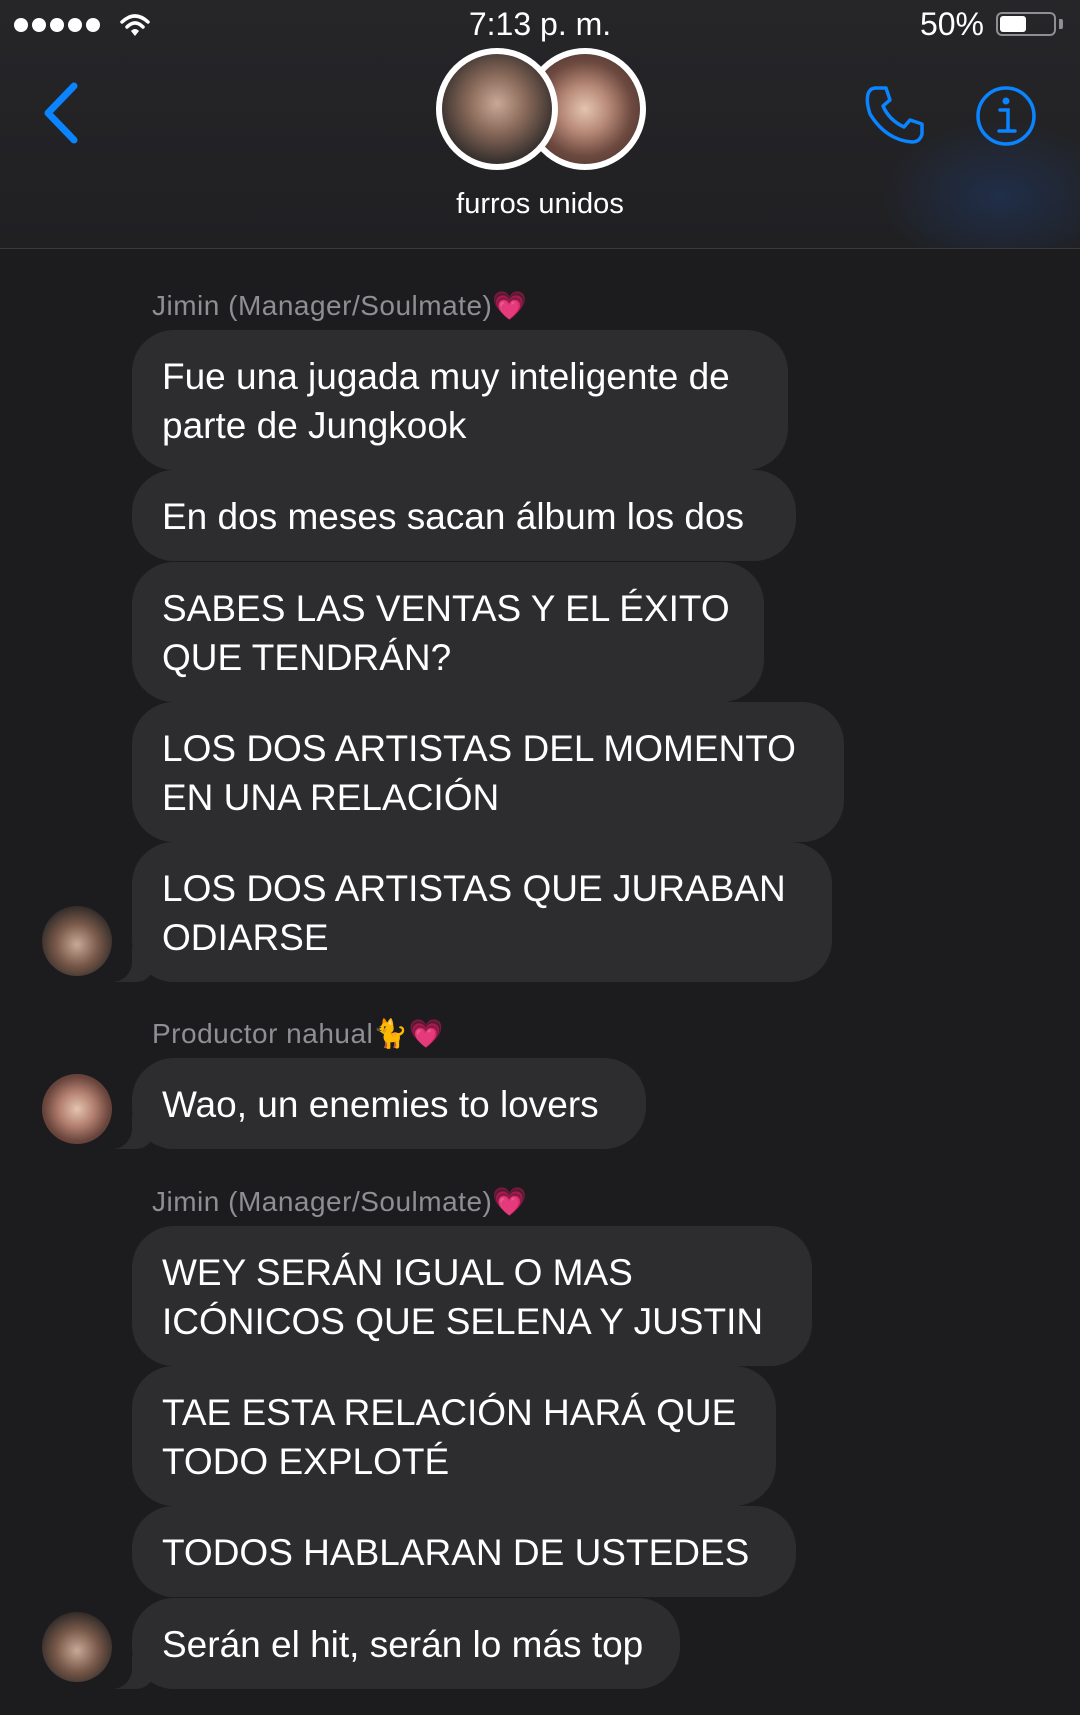 This screenshot has width=1080, height=1715. What do you see at coordinates (951, 24) in the screenshot?
I see `battery-percent: 50%` at bounding box center [951, 24].